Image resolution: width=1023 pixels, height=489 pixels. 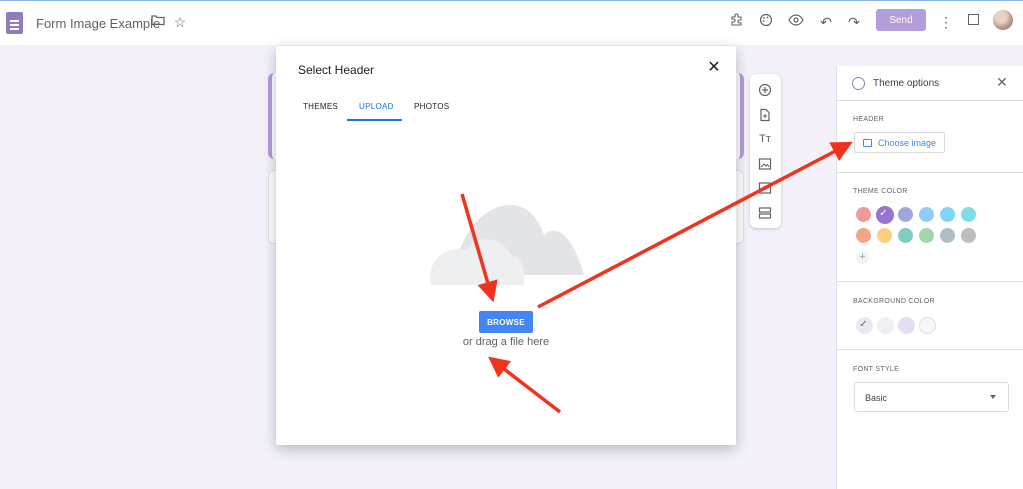 What do you see at coordinates (180, 22) in the screenshot?
I see `star-icon: ☆` at bounding box center [180, 22].